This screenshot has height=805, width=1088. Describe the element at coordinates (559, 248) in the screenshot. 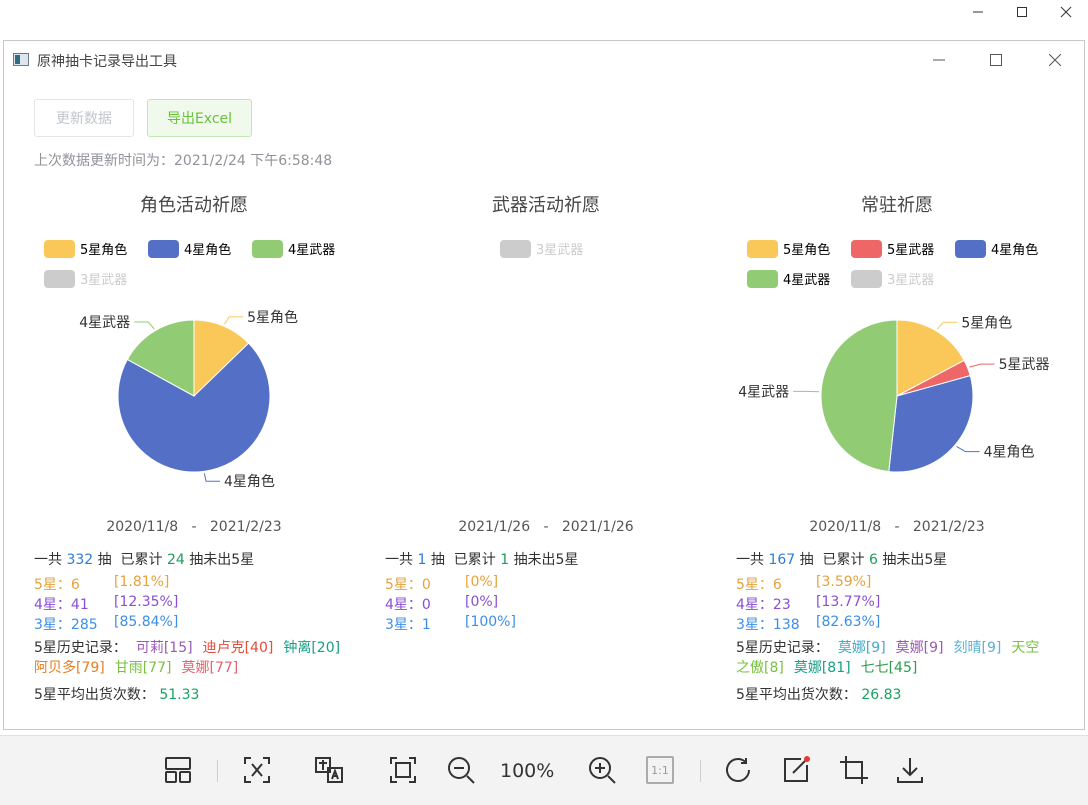

I see `legend-label: 3星武器` at that location.